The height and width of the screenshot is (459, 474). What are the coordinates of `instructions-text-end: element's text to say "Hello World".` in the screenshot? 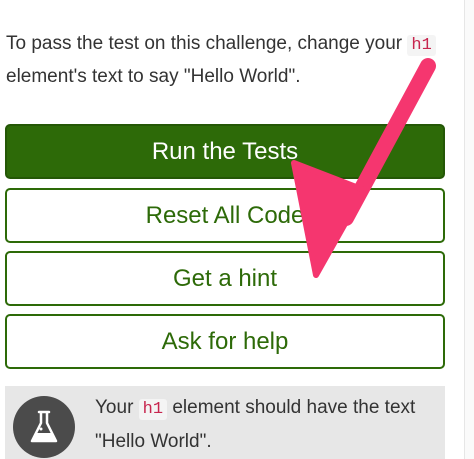 It's located at (153, 76).